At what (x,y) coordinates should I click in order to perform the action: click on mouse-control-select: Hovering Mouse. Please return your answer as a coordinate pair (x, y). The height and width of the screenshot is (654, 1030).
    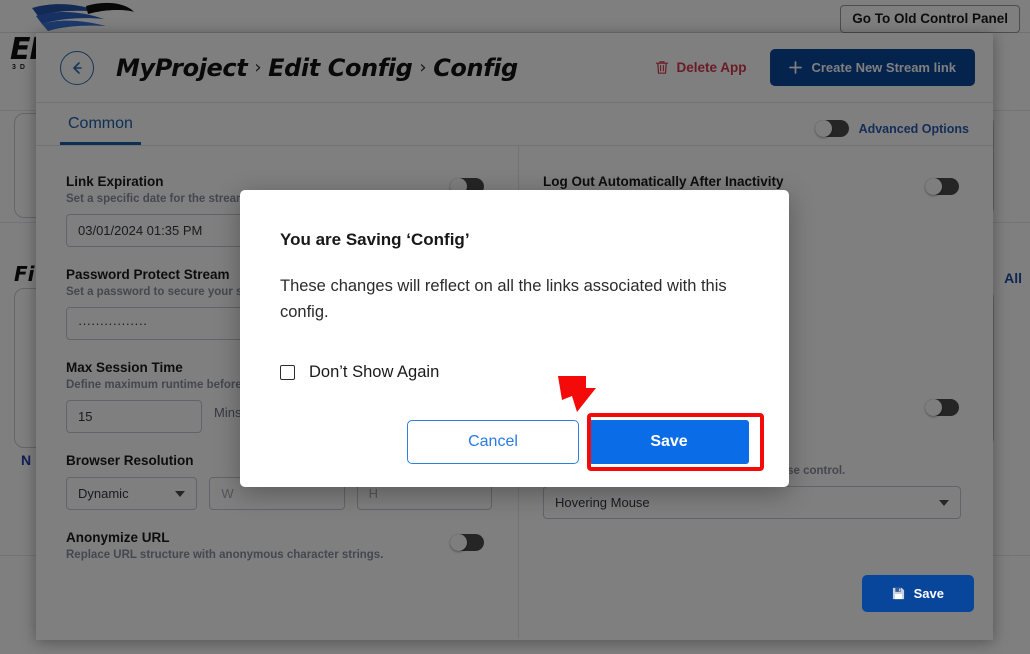
    Looking at the image, I should click on (752, 502).